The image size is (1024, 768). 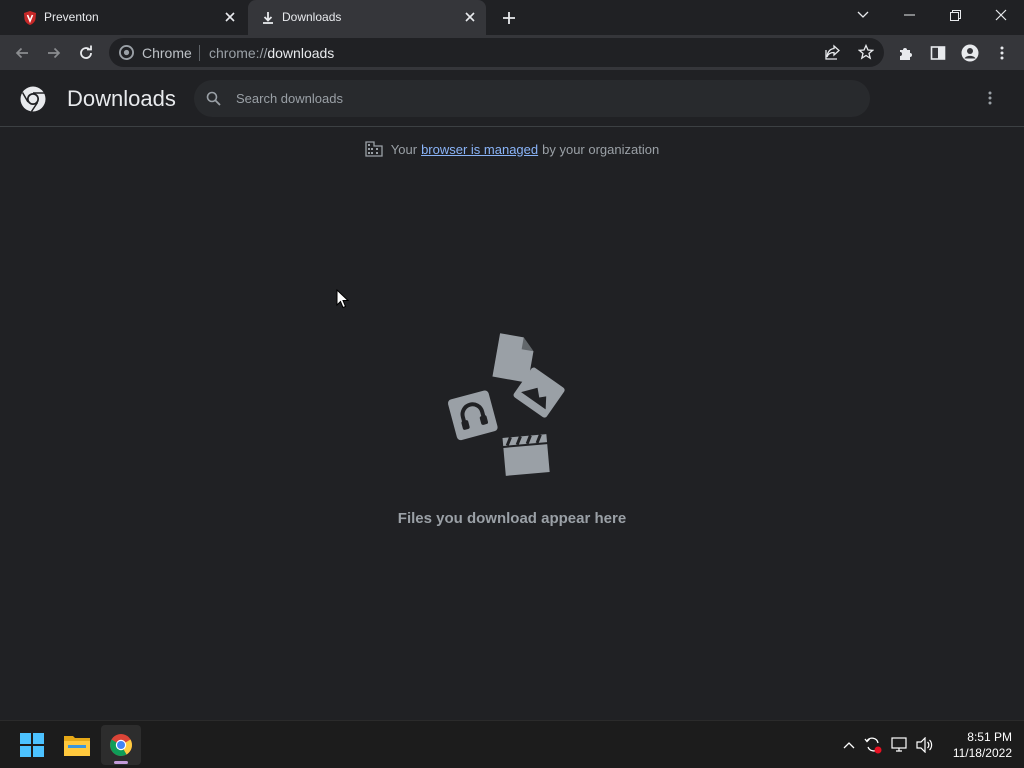 I want to click on audio-icon, so click(x=472, y=415).